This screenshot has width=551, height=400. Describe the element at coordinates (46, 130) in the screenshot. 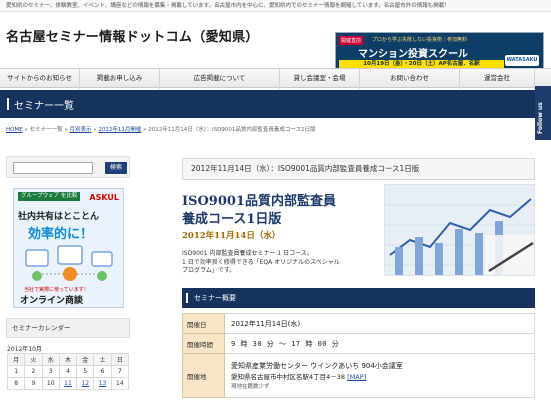

I see `breadcrumb-list: セミナー一覧` at that location.